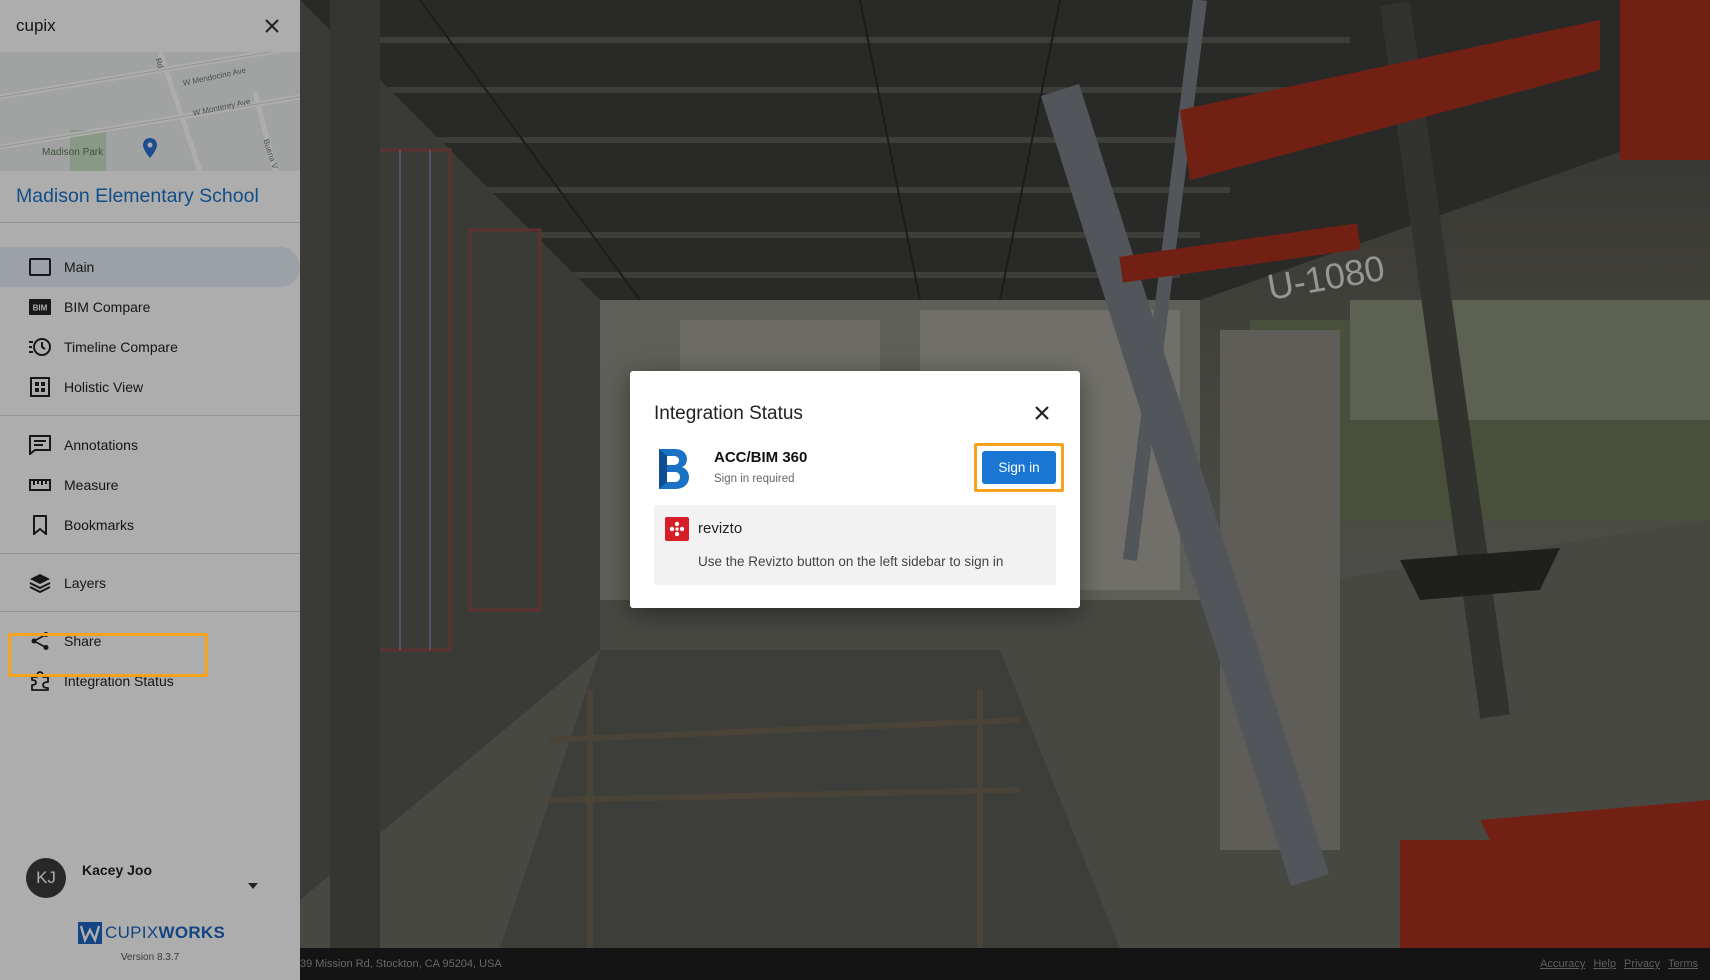 The image size is (1710, 980). I want to click on revizto-integration-name: revizto, so click(720, 528).